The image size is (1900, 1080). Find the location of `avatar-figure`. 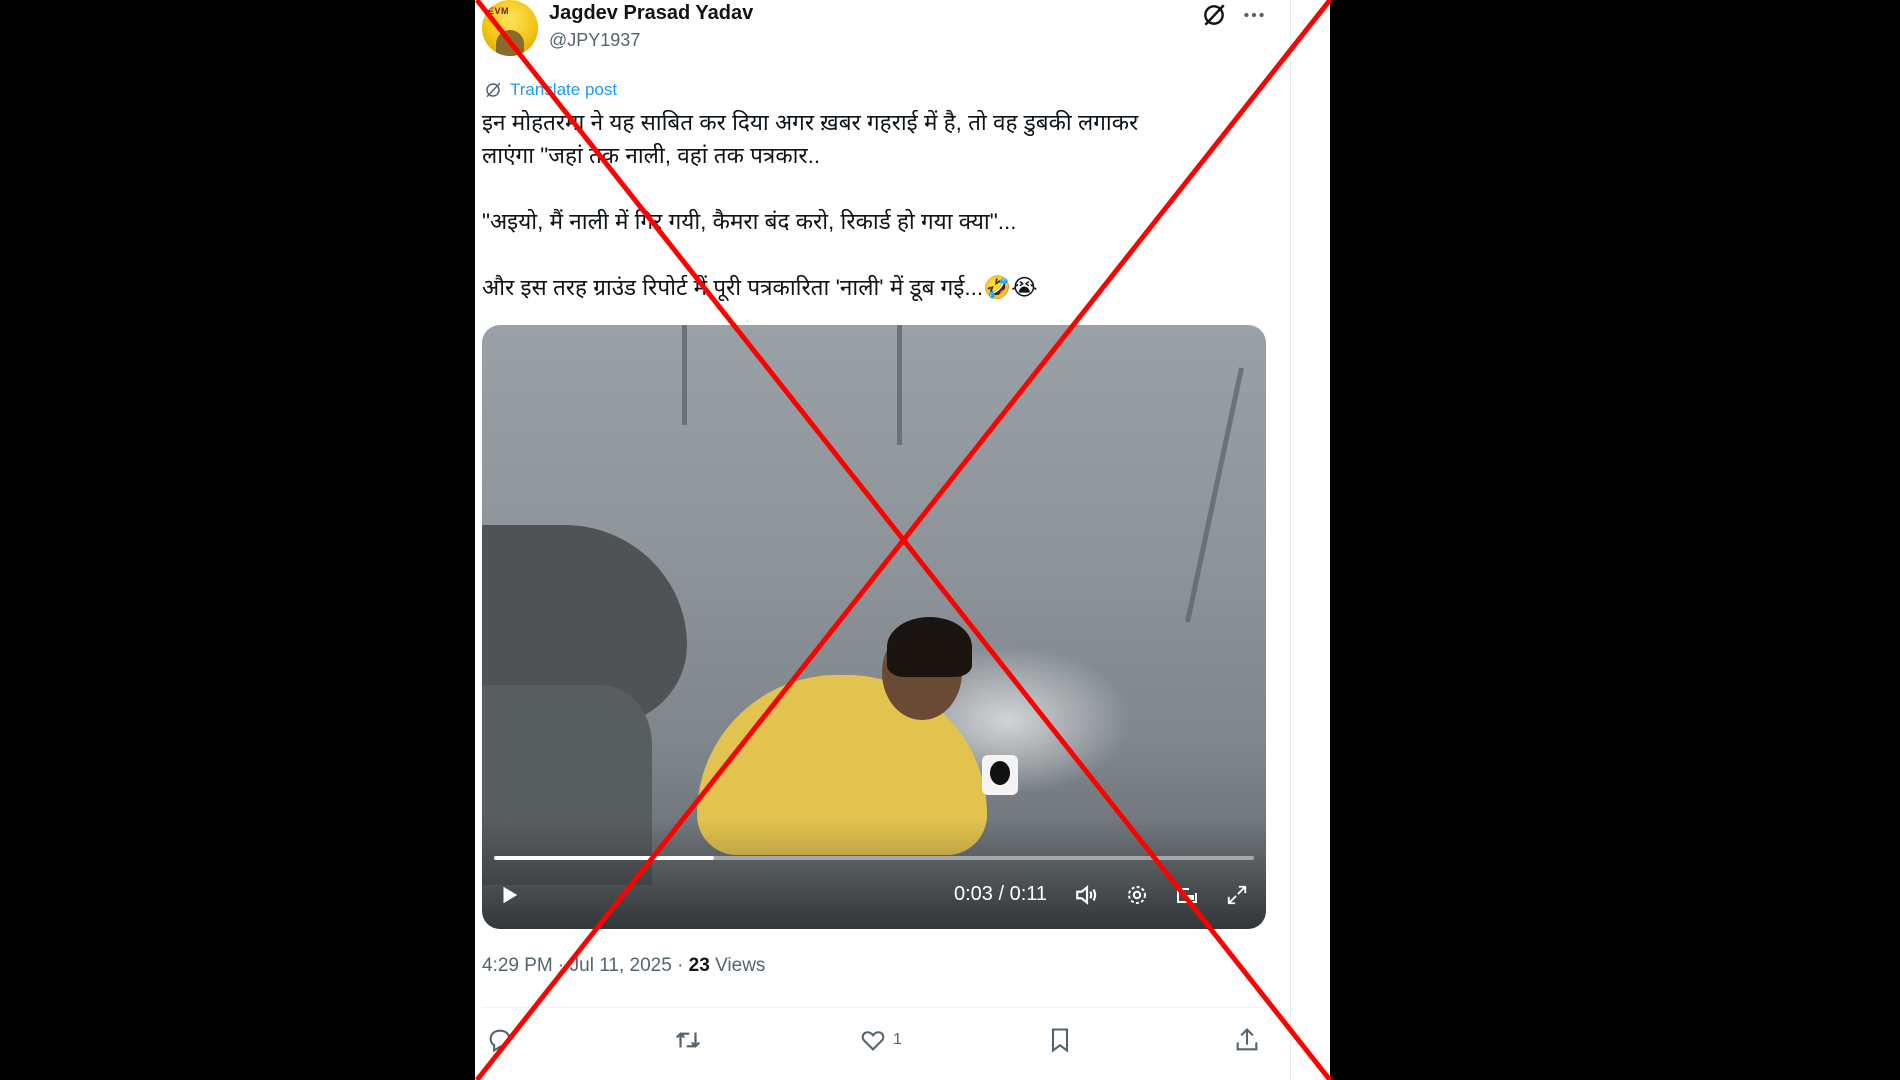

avatar-figure is located at coordinates (510, 43).